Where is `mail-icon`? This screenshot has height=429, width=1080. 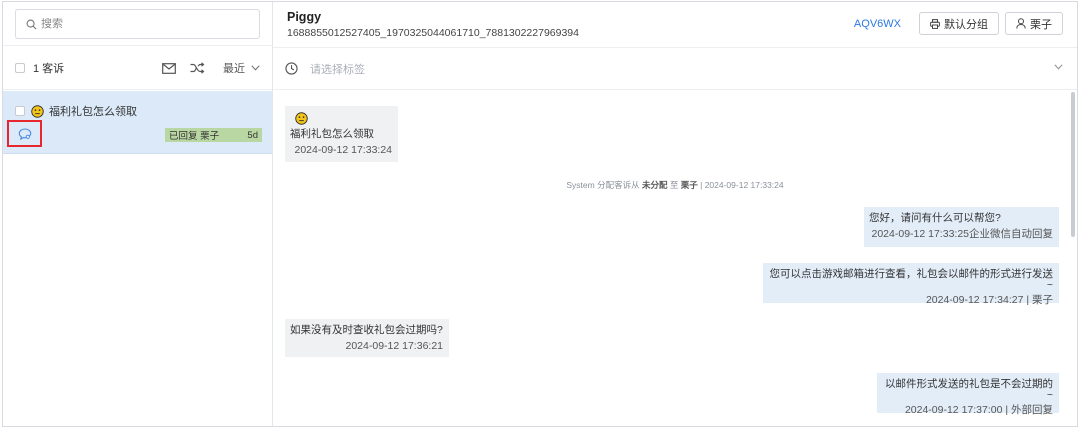
mail-icon is located at coordinates (169, 68).